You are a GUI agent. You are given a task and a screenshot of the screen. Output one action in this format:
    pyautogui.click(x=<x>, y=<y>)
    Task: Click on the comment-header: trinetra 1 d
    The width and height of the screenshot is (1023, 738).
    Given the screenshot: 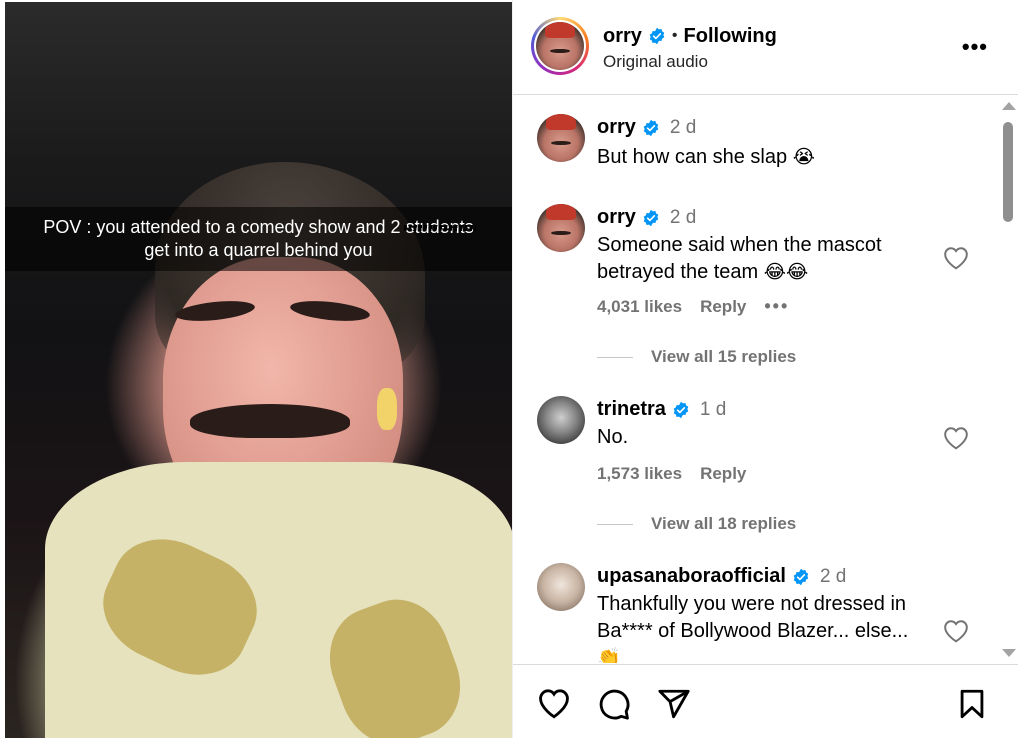 What is the action you would take?
    pyautogui.click(x=661, y=409)
    